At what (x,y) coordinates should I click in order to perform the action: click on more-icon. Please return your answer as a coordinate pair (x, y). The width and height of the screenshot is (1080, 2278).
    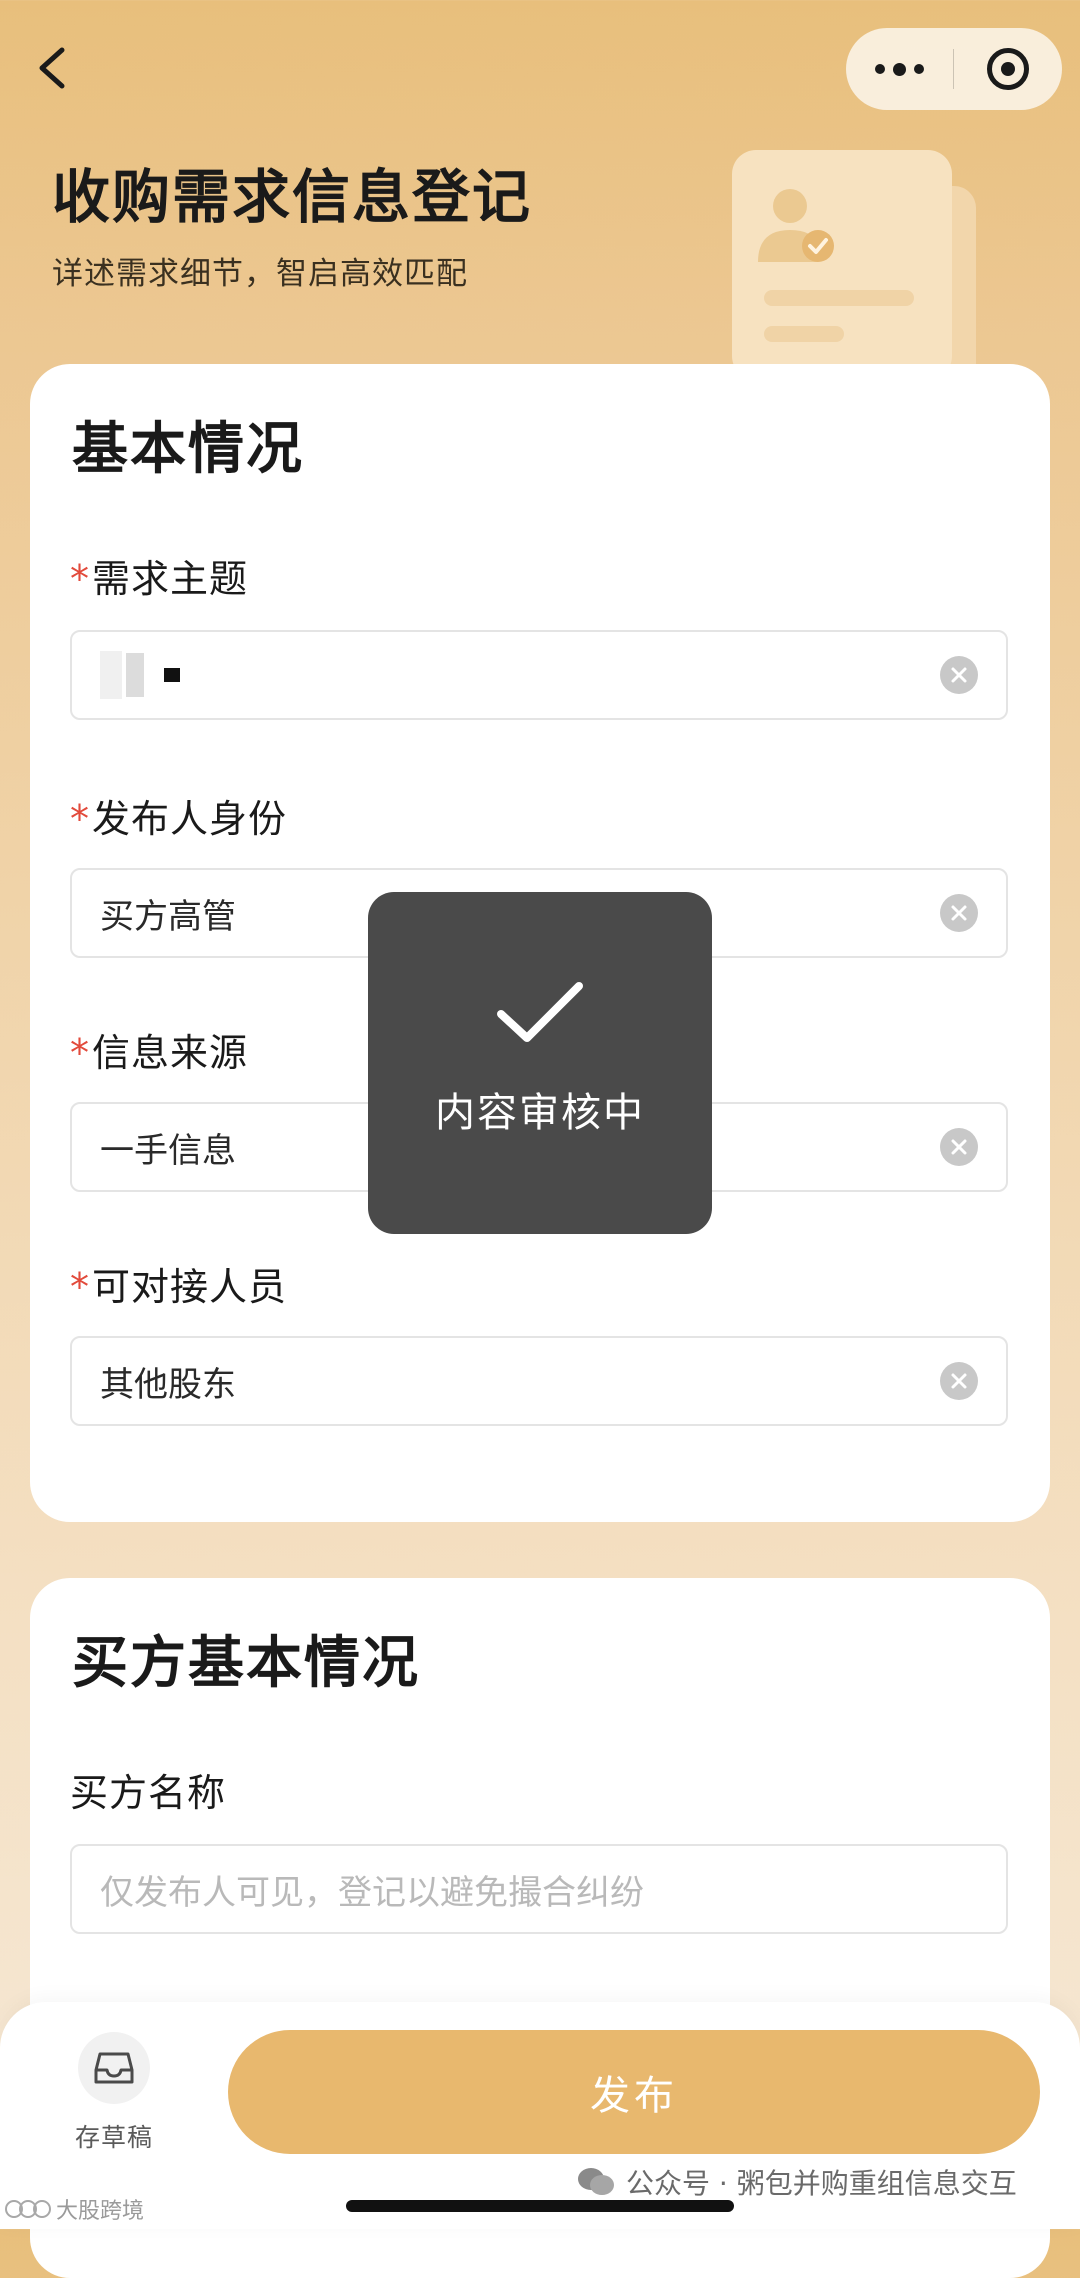
    Looking at the image, I should click on (880, 69).